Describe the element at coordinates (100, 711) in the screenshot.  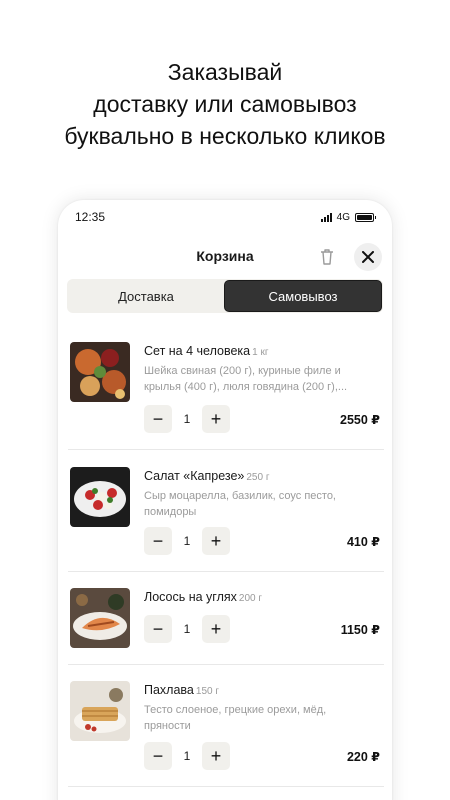
I see `item-image-baklava` at that location.